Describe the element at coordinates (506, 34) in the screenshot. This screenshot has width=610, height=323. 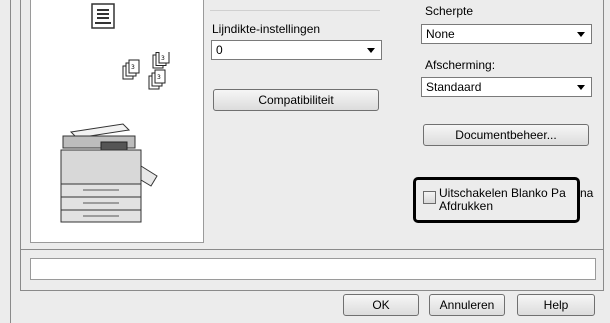
I see `sharpness-select: None` at that location.